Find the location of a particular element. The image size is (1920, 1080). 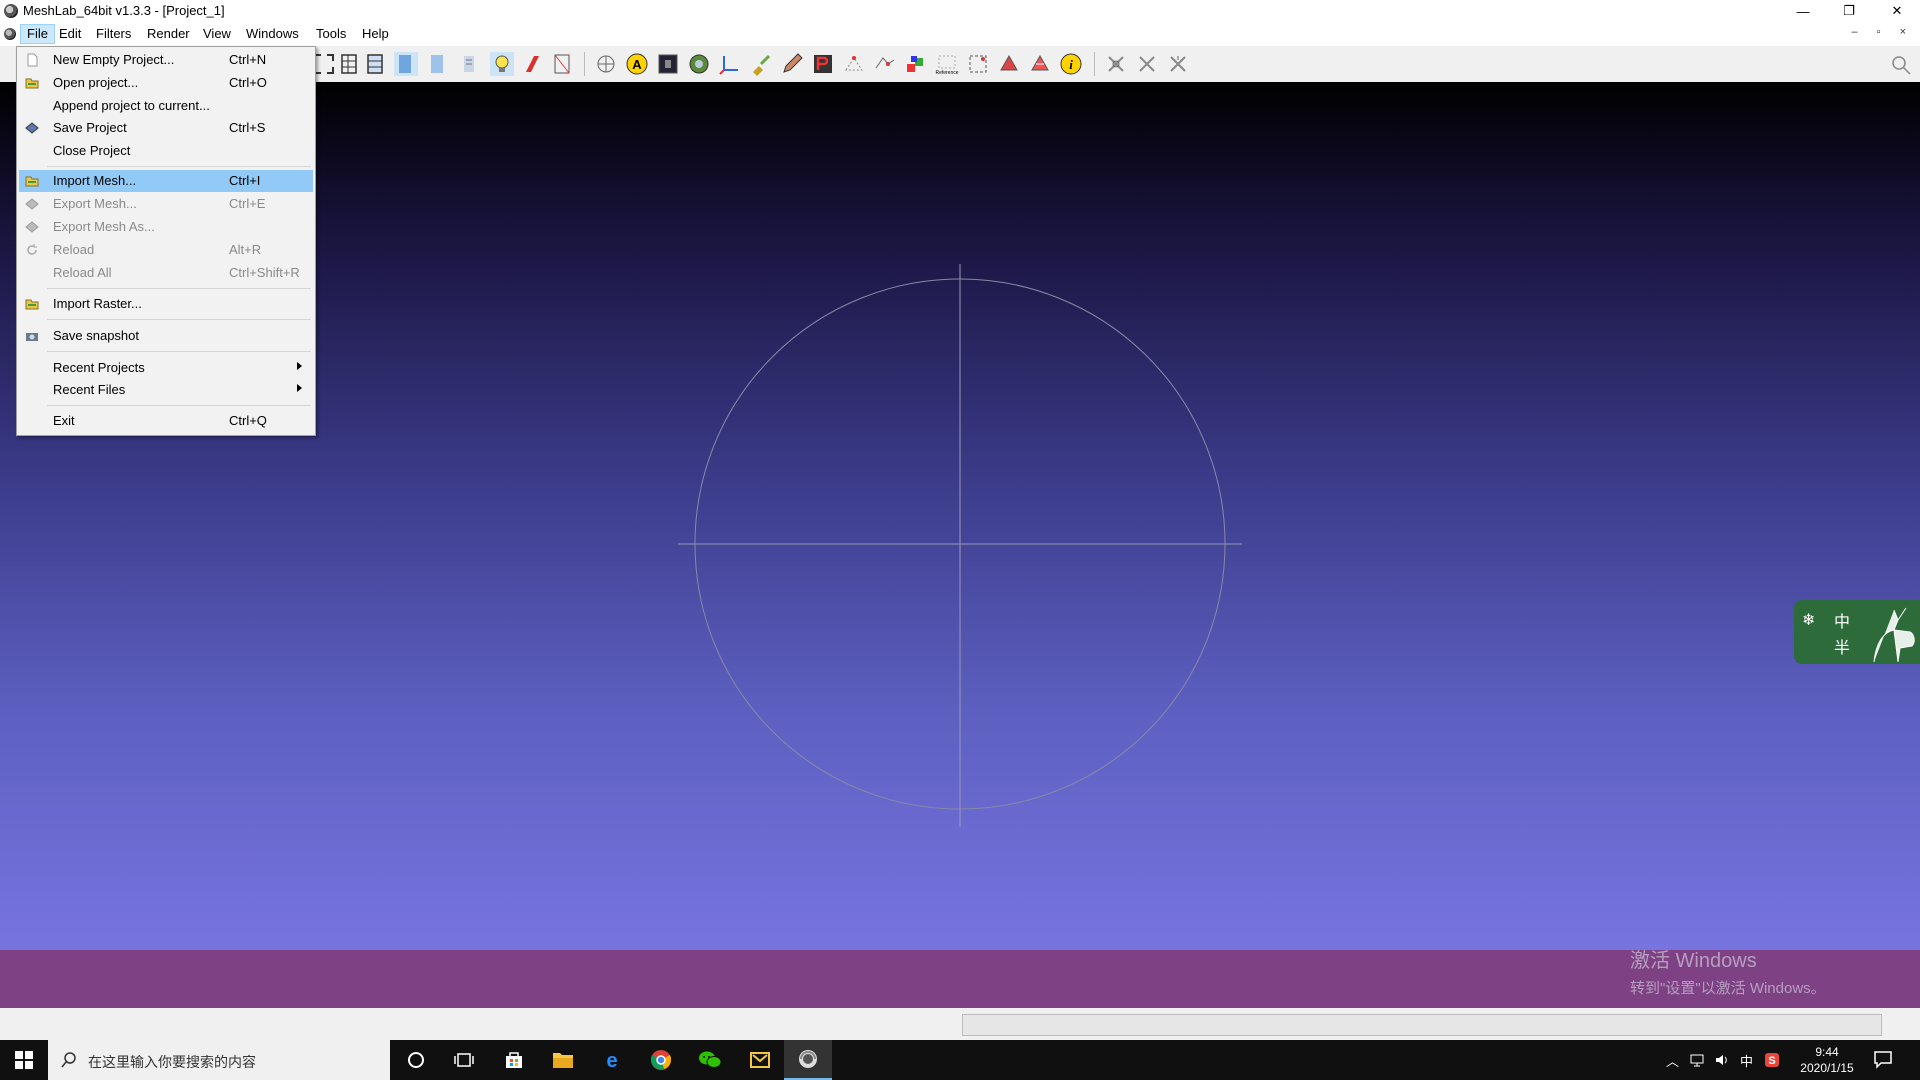

taskbar-mail is located at coordinates (760, 1060).